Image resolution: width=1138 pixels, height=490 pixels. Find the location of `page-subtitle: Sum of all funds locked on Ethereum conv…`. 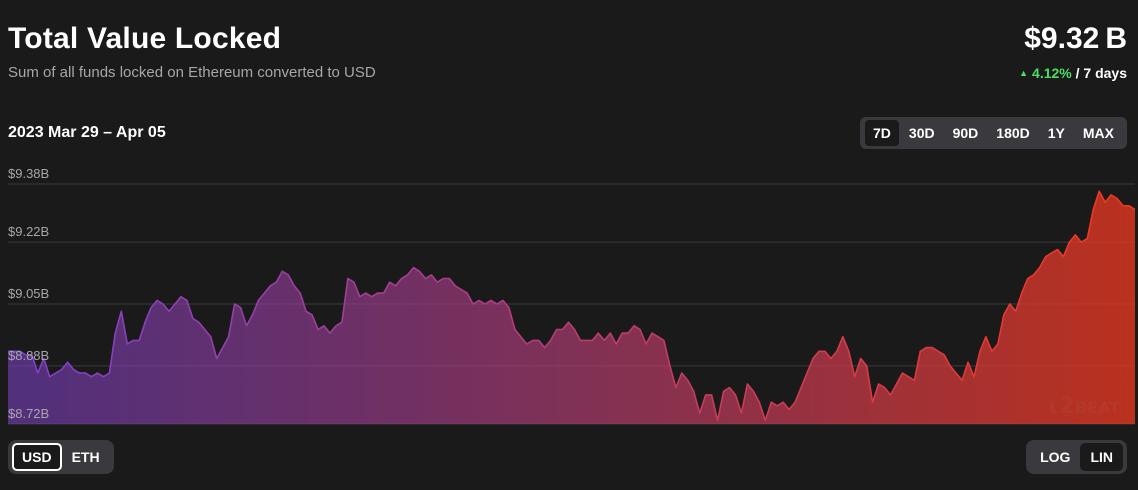

page-subtitle: Sum of all funds locked on Ethereum conv… is located at coordinates (192, 72).